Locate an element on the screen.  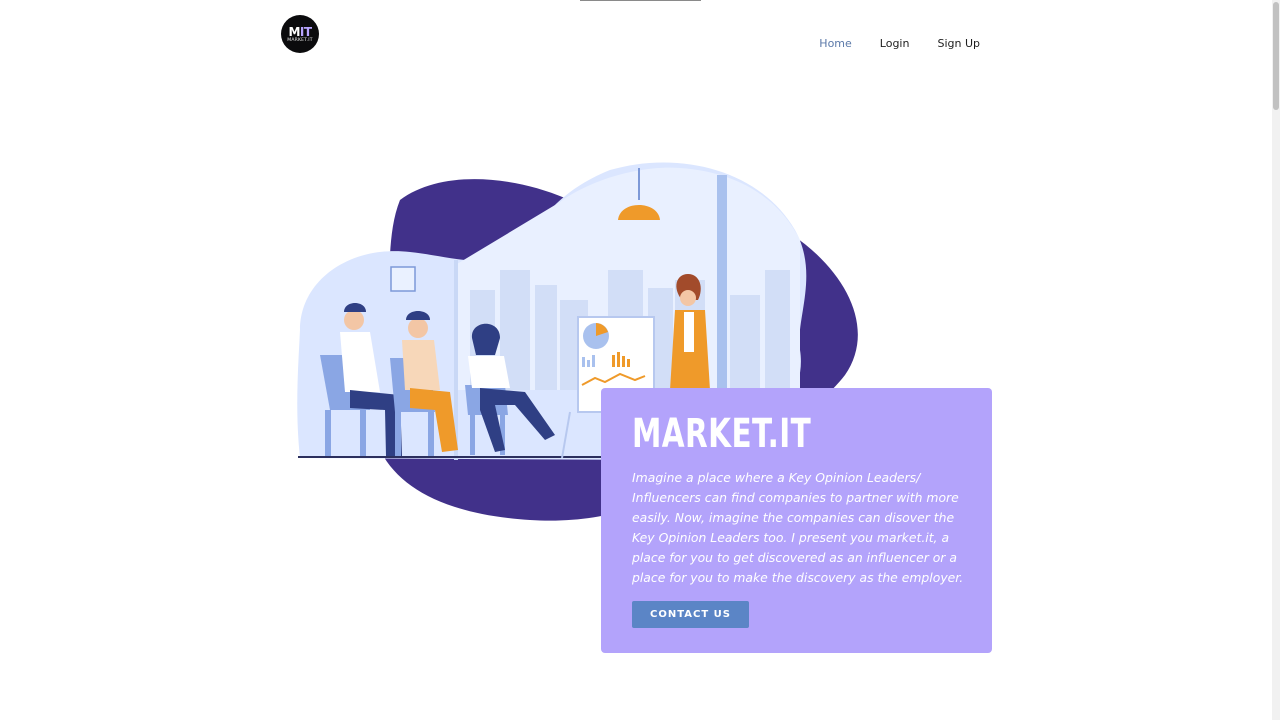
logo-text: MARKET.IT is located at coordinates (300, 40).